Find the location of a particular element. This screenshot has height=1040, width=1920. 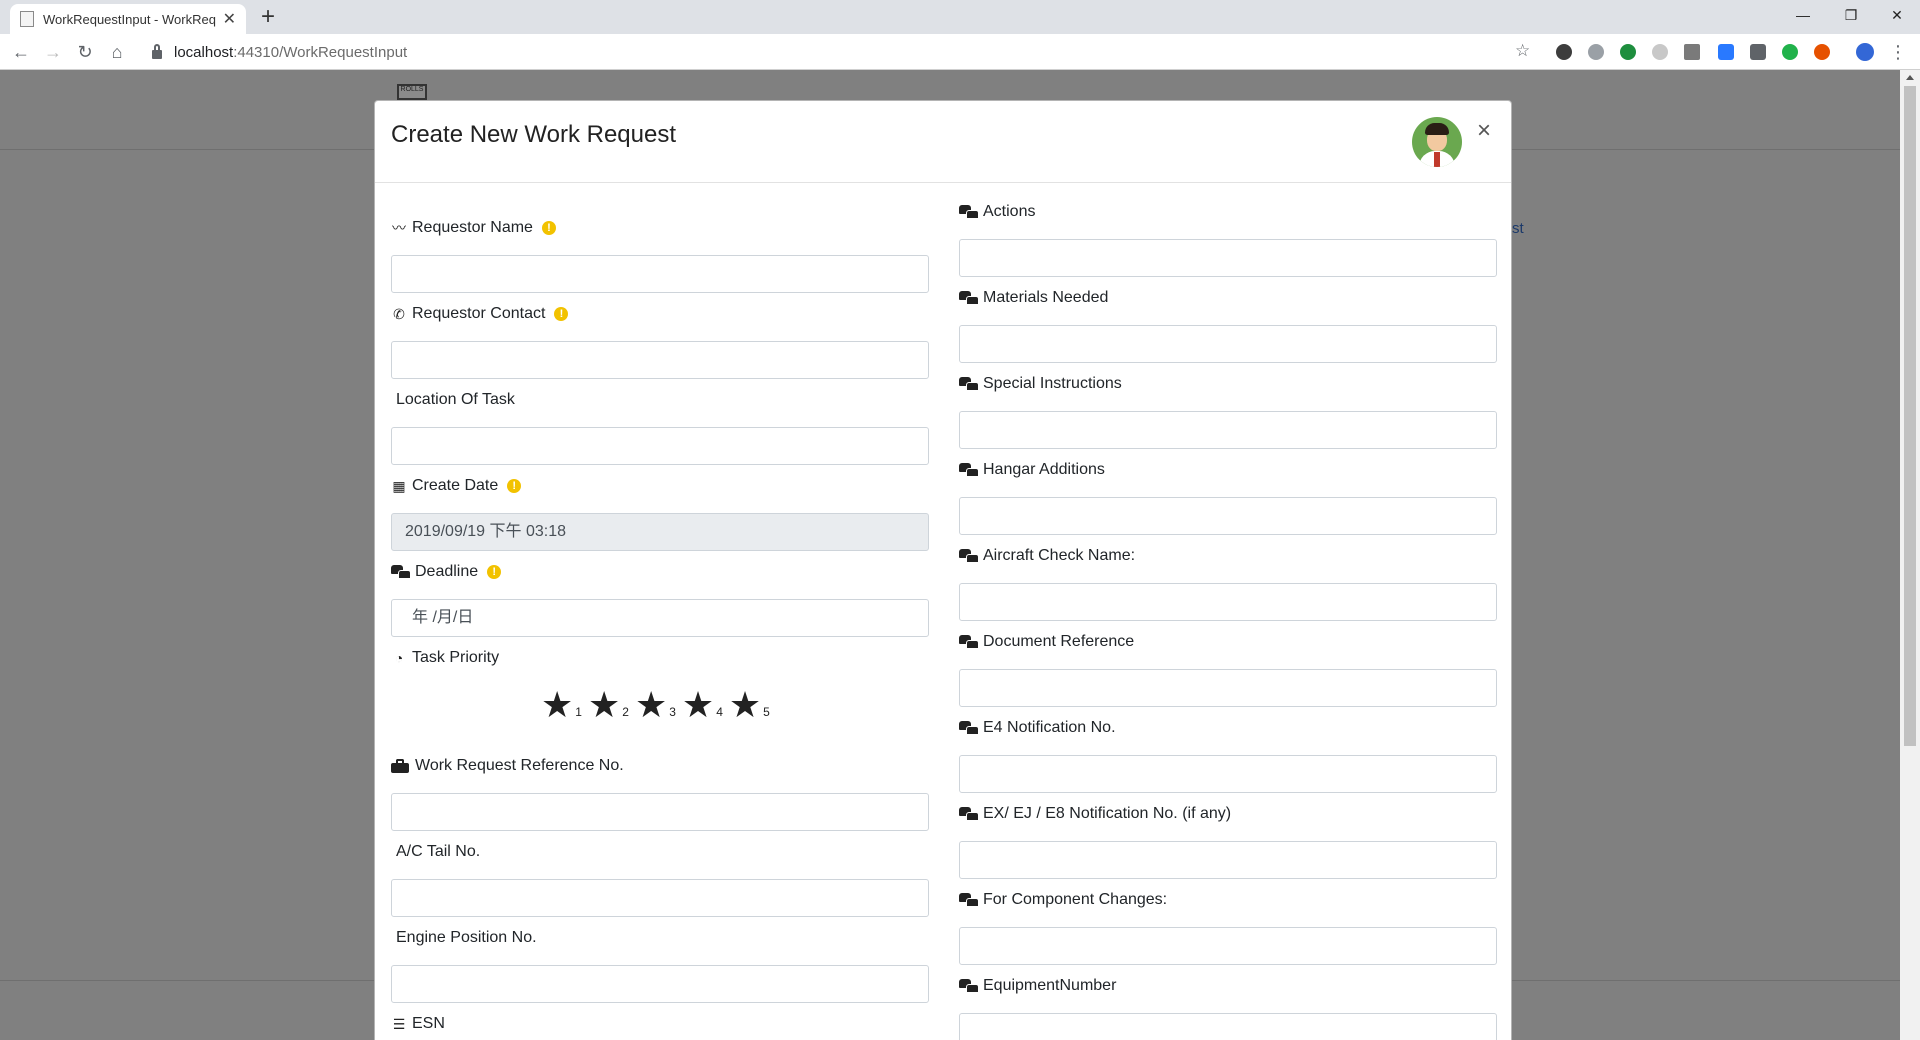

requestor-name-field: 〰 Requestor Name ! is located at coordinates (660, 255).